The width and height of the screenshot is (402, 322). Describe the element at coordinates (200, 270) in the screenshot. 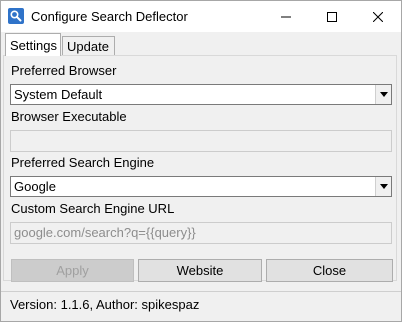

I see `website-button: Website` at that location.